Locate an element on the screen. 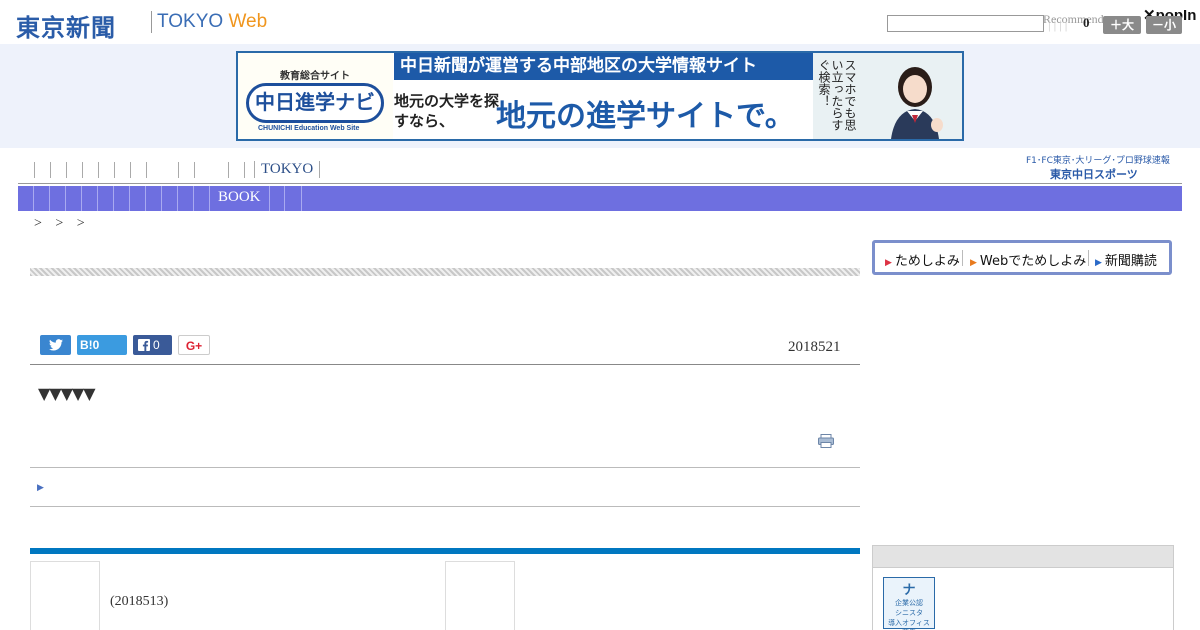 This screenshot has width=1200, height=630. article-photo-markers: ▼▼▼▼▼ is located at coordinates (67, 393).